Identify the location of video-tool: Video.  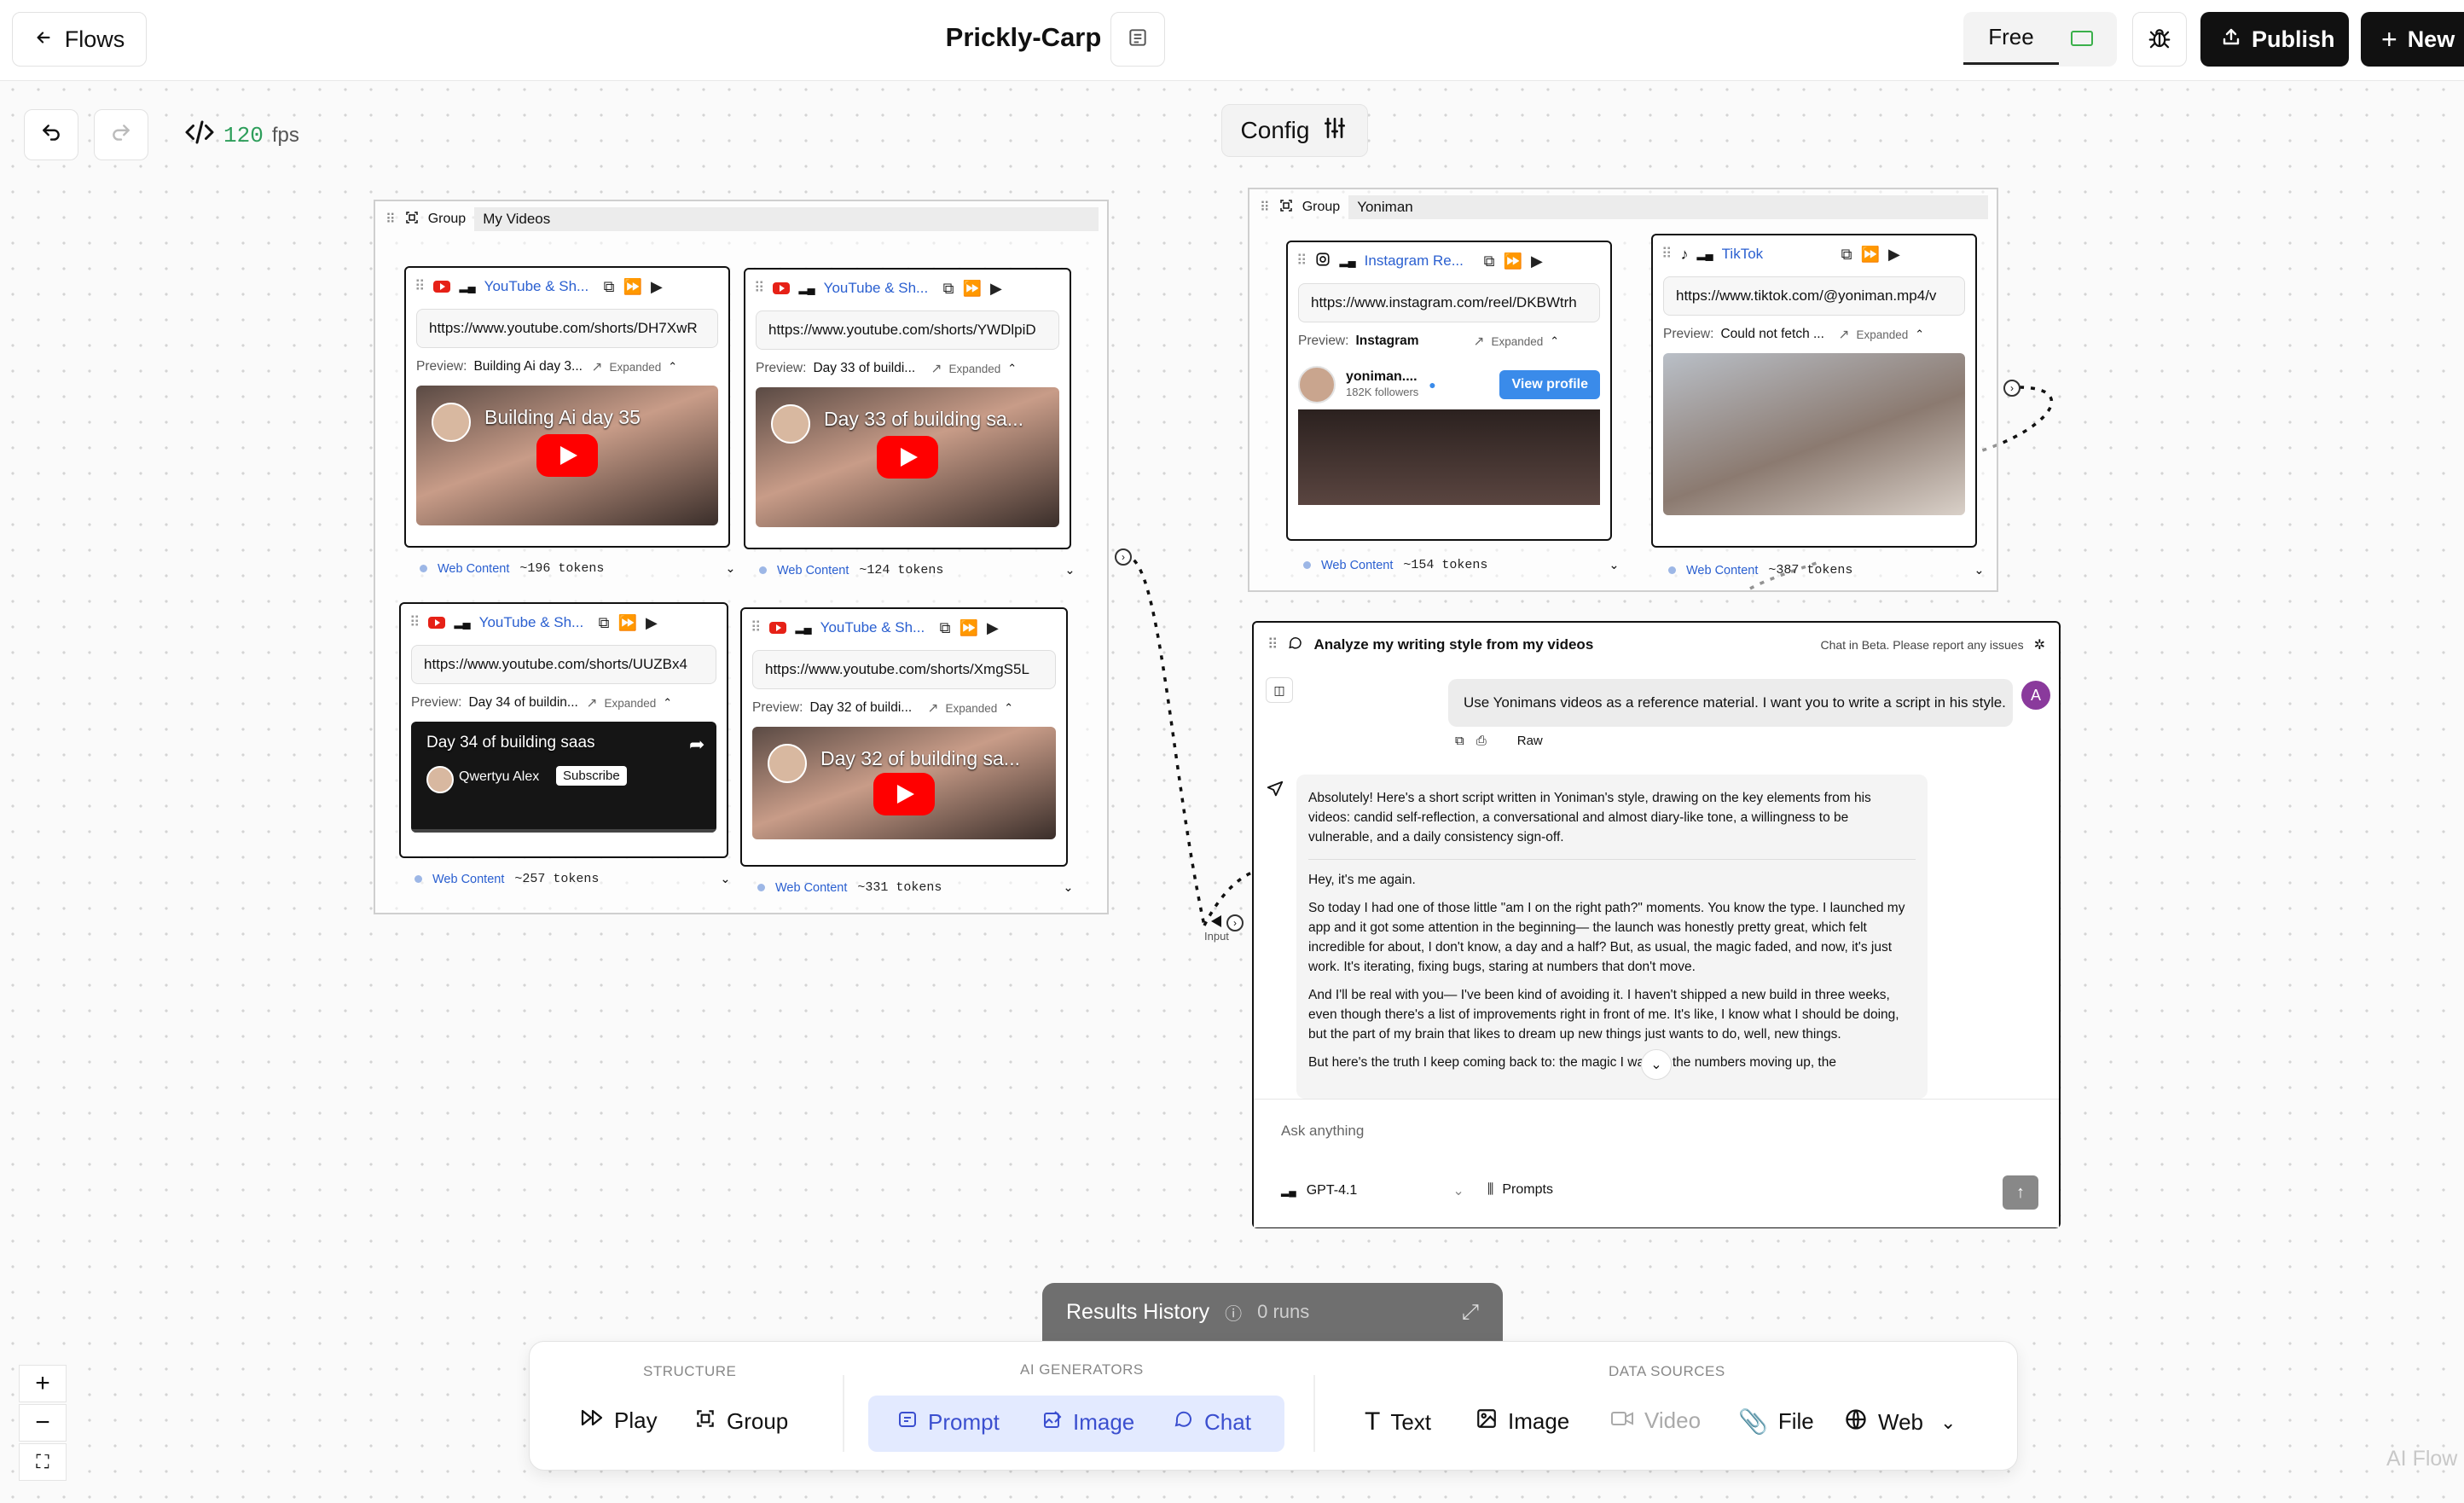
(1655, 1420).